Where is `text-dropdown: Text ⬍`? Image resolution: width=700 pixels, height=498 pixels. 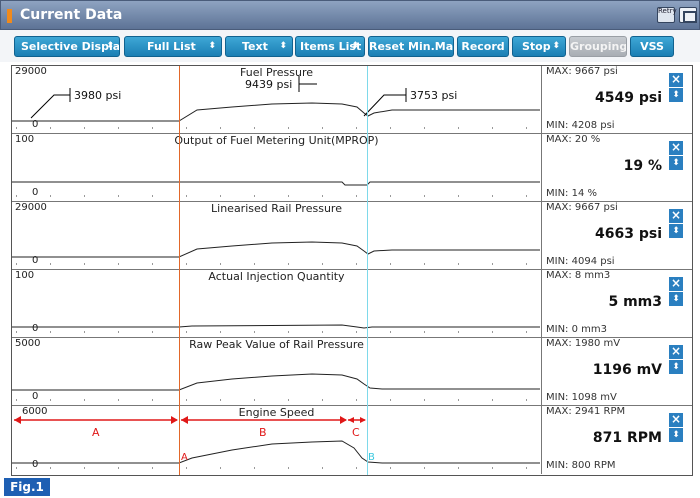 text-dropdown: Text ⬍ is located at coordinates (259, 46).